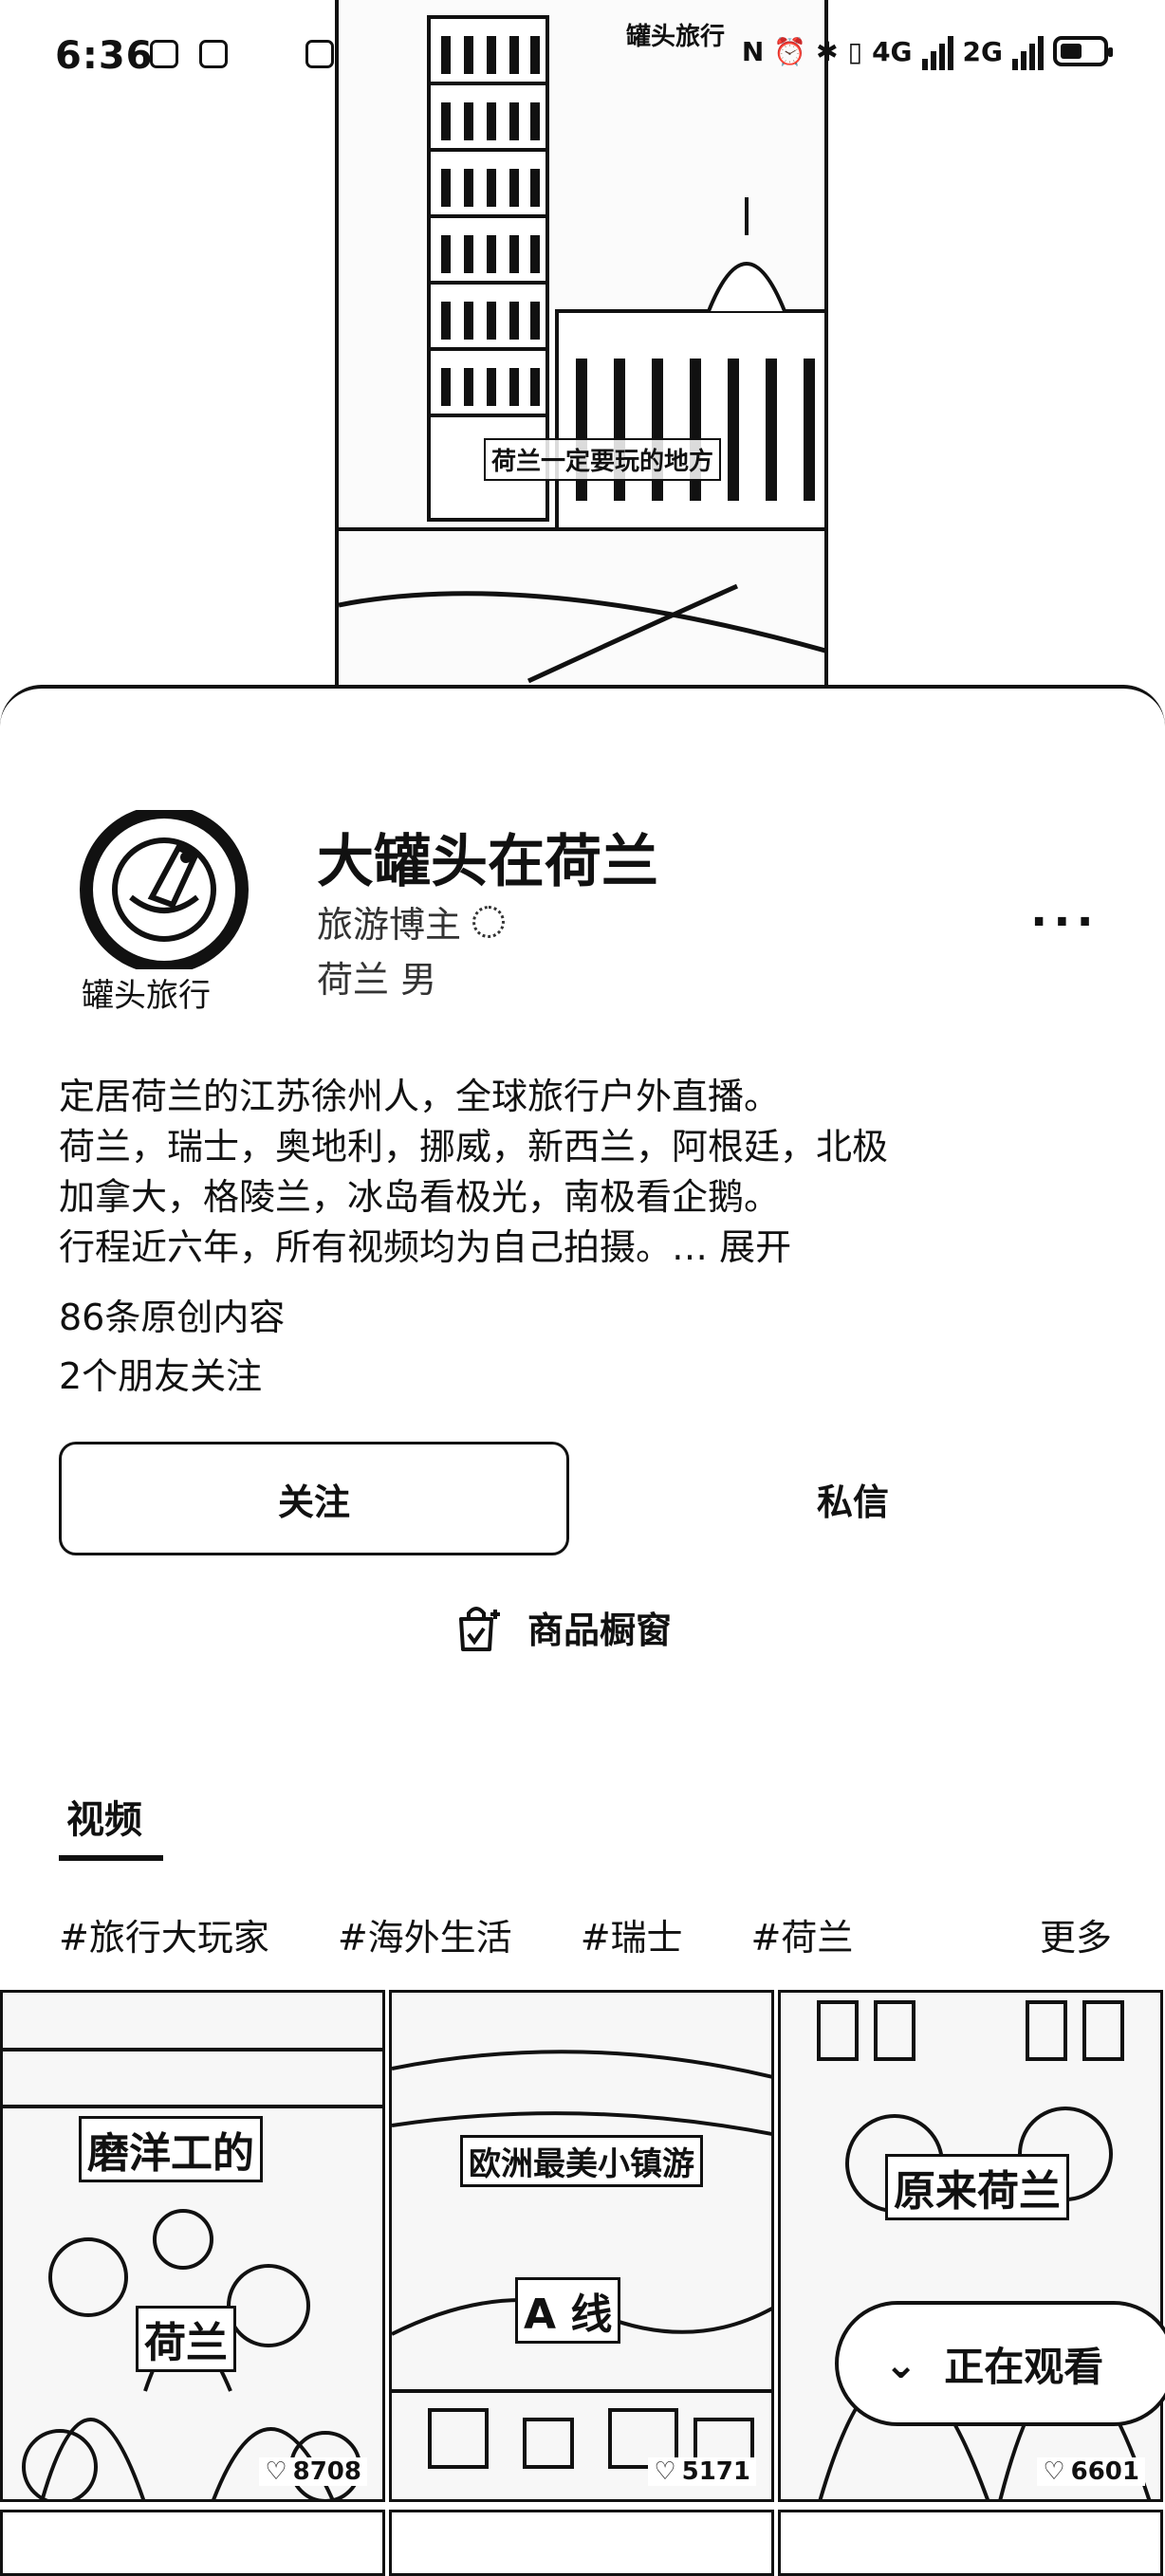 The image size is (1165, 2576). I want to click on follow-button: 关注, so click(314, 1498).